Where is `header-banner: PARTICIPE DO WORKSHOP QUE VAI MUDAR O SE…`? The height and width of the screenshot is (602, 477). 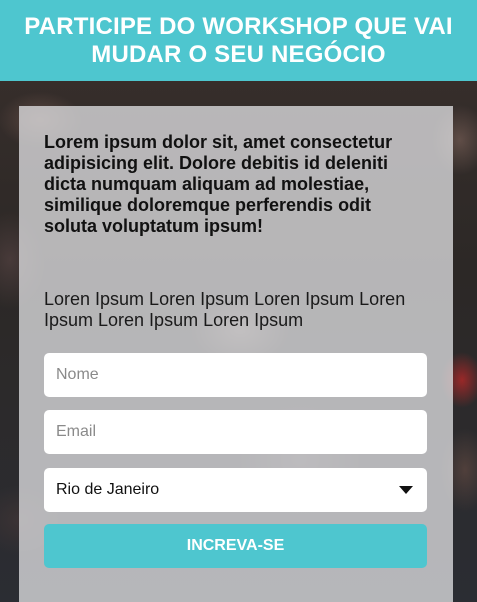
header-banner: PARTICIPE DO WORKSHOP QUE VAI MUDAR O SE… is located at coordinates (238, 40).